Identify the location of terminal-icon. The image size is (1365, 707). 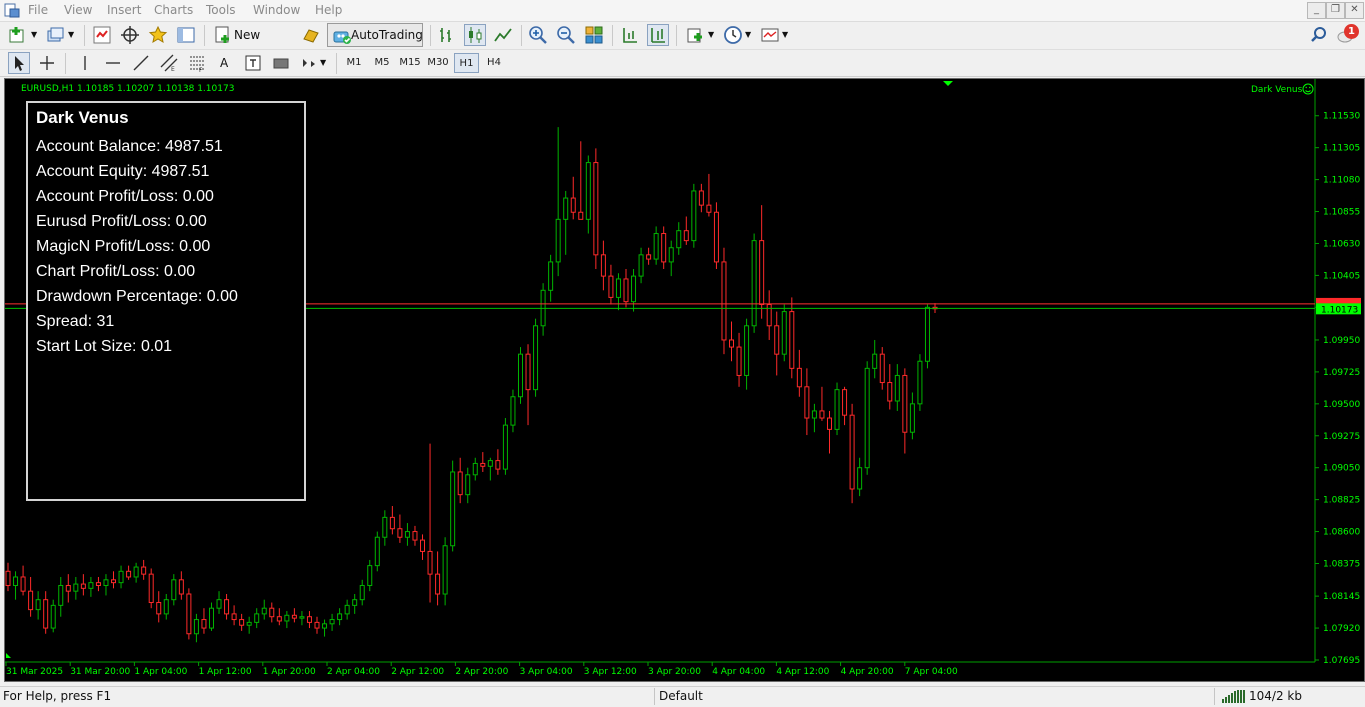
(186, 35).